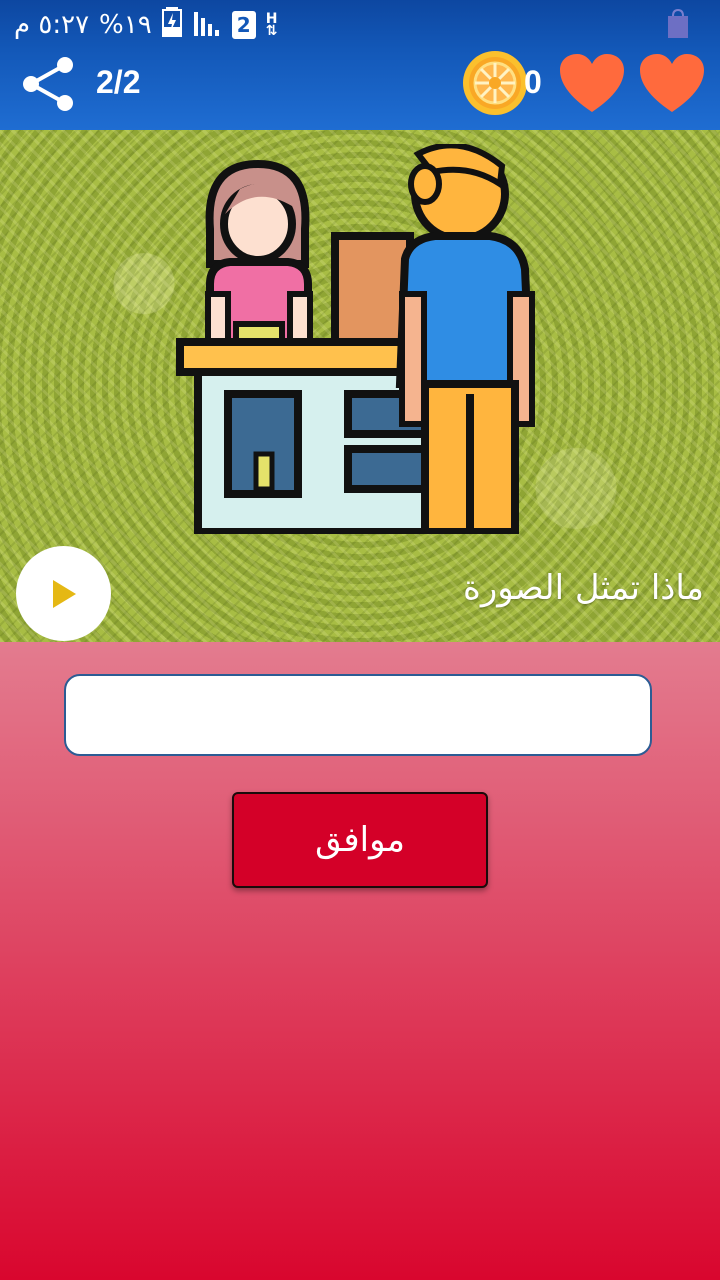  Describe the element at coordinates (678, 26) in the screenshot. I see `shop-bag-icon` at that location.